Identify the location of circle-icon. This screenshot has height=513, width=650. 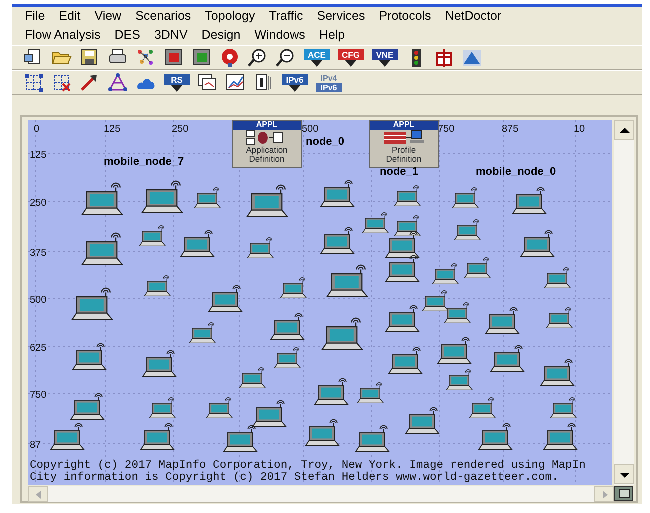
(230, 58).